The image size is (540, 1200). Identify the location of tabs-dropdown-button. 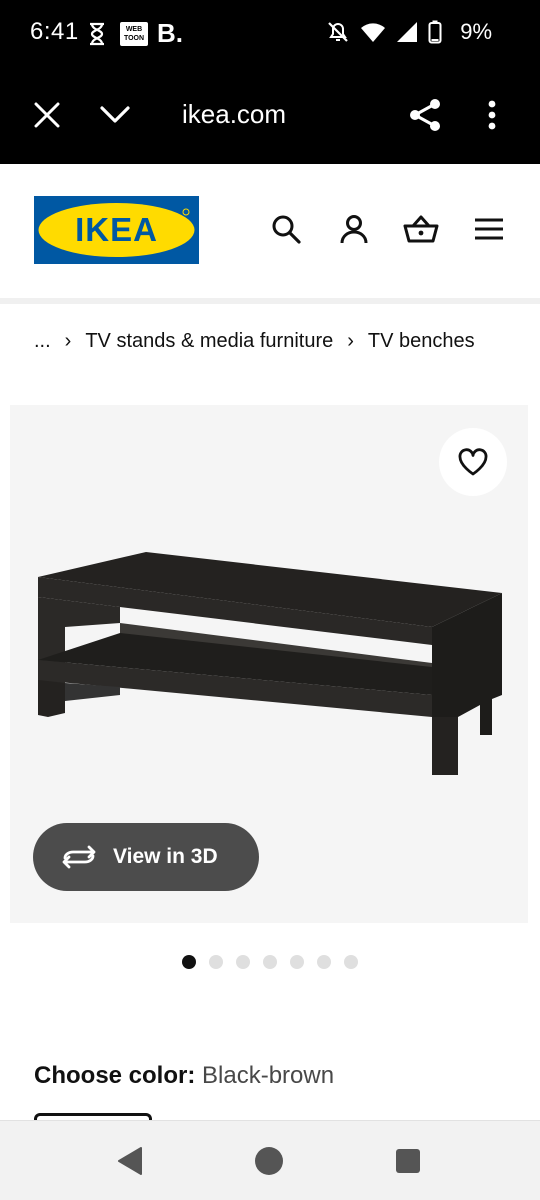
(115, 115).